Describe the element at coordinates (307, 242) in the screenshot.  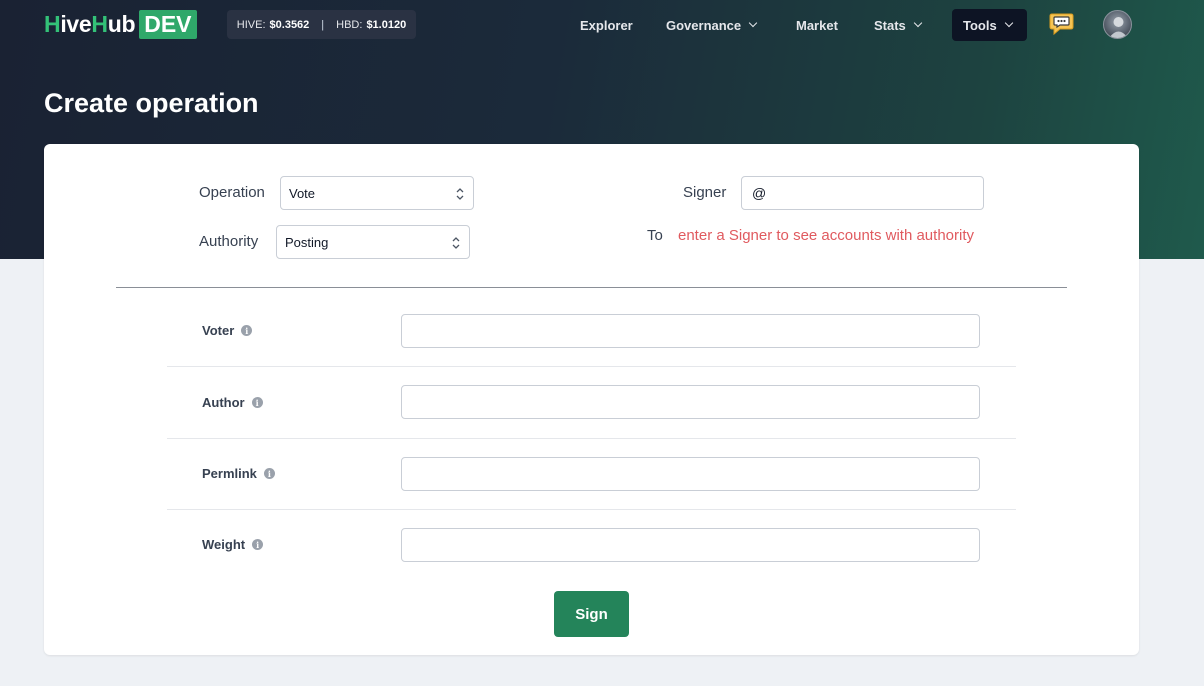
I see `authority-select-value: Posting` at that location.